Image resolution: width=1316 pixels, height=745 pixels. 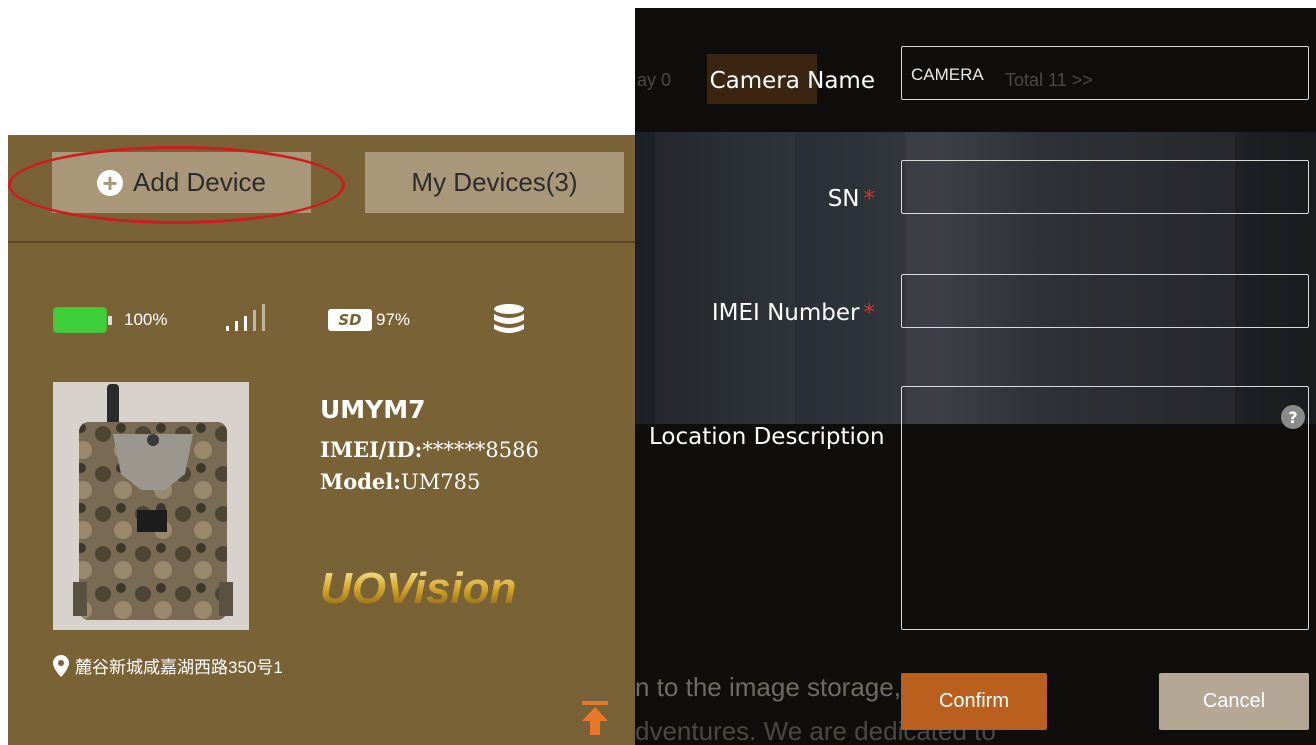 I want to click on background-photo-pane, so click(x=725, y=278).